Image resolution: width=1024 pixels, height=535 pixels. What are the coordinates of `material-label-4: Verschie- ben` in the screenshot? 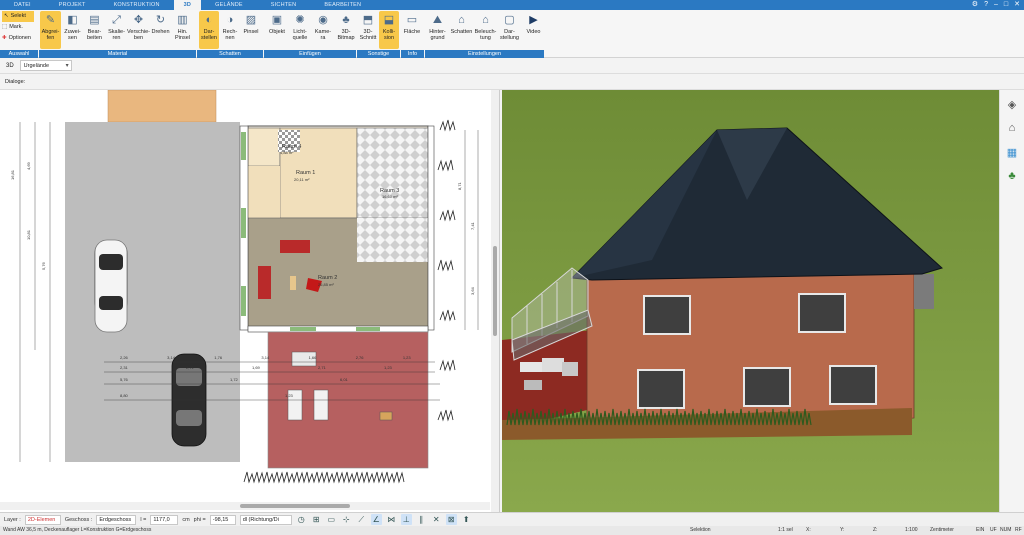 It's located at (138, 35).